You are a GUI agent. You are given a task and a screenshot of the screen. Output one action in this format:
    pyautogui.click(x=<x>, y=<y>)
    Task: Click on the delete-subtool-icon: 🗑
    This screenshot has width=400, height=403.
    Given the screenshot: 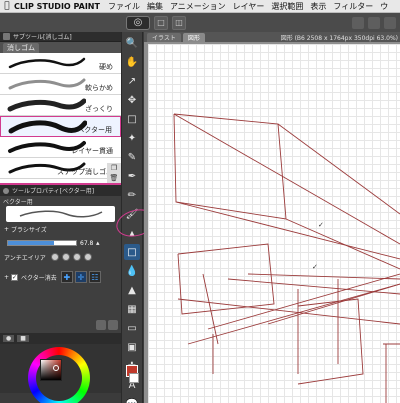 What is the action you would take?
    pyautogui.click(x=114, y=178)
    